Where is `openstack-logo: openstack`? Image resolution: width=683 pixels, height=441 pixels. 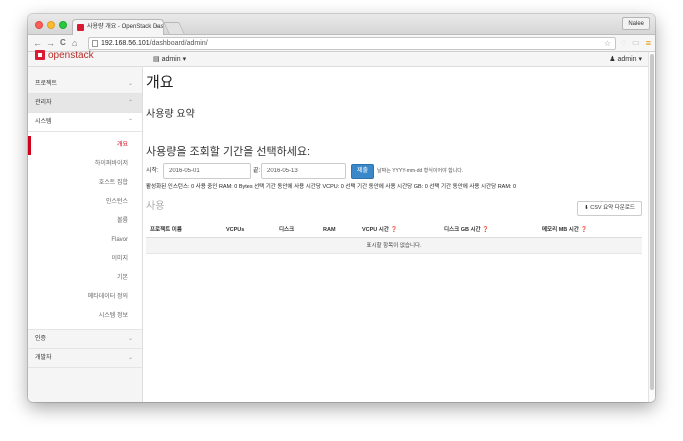 openstack-logo: openstack is located at coordinates (64, 57).